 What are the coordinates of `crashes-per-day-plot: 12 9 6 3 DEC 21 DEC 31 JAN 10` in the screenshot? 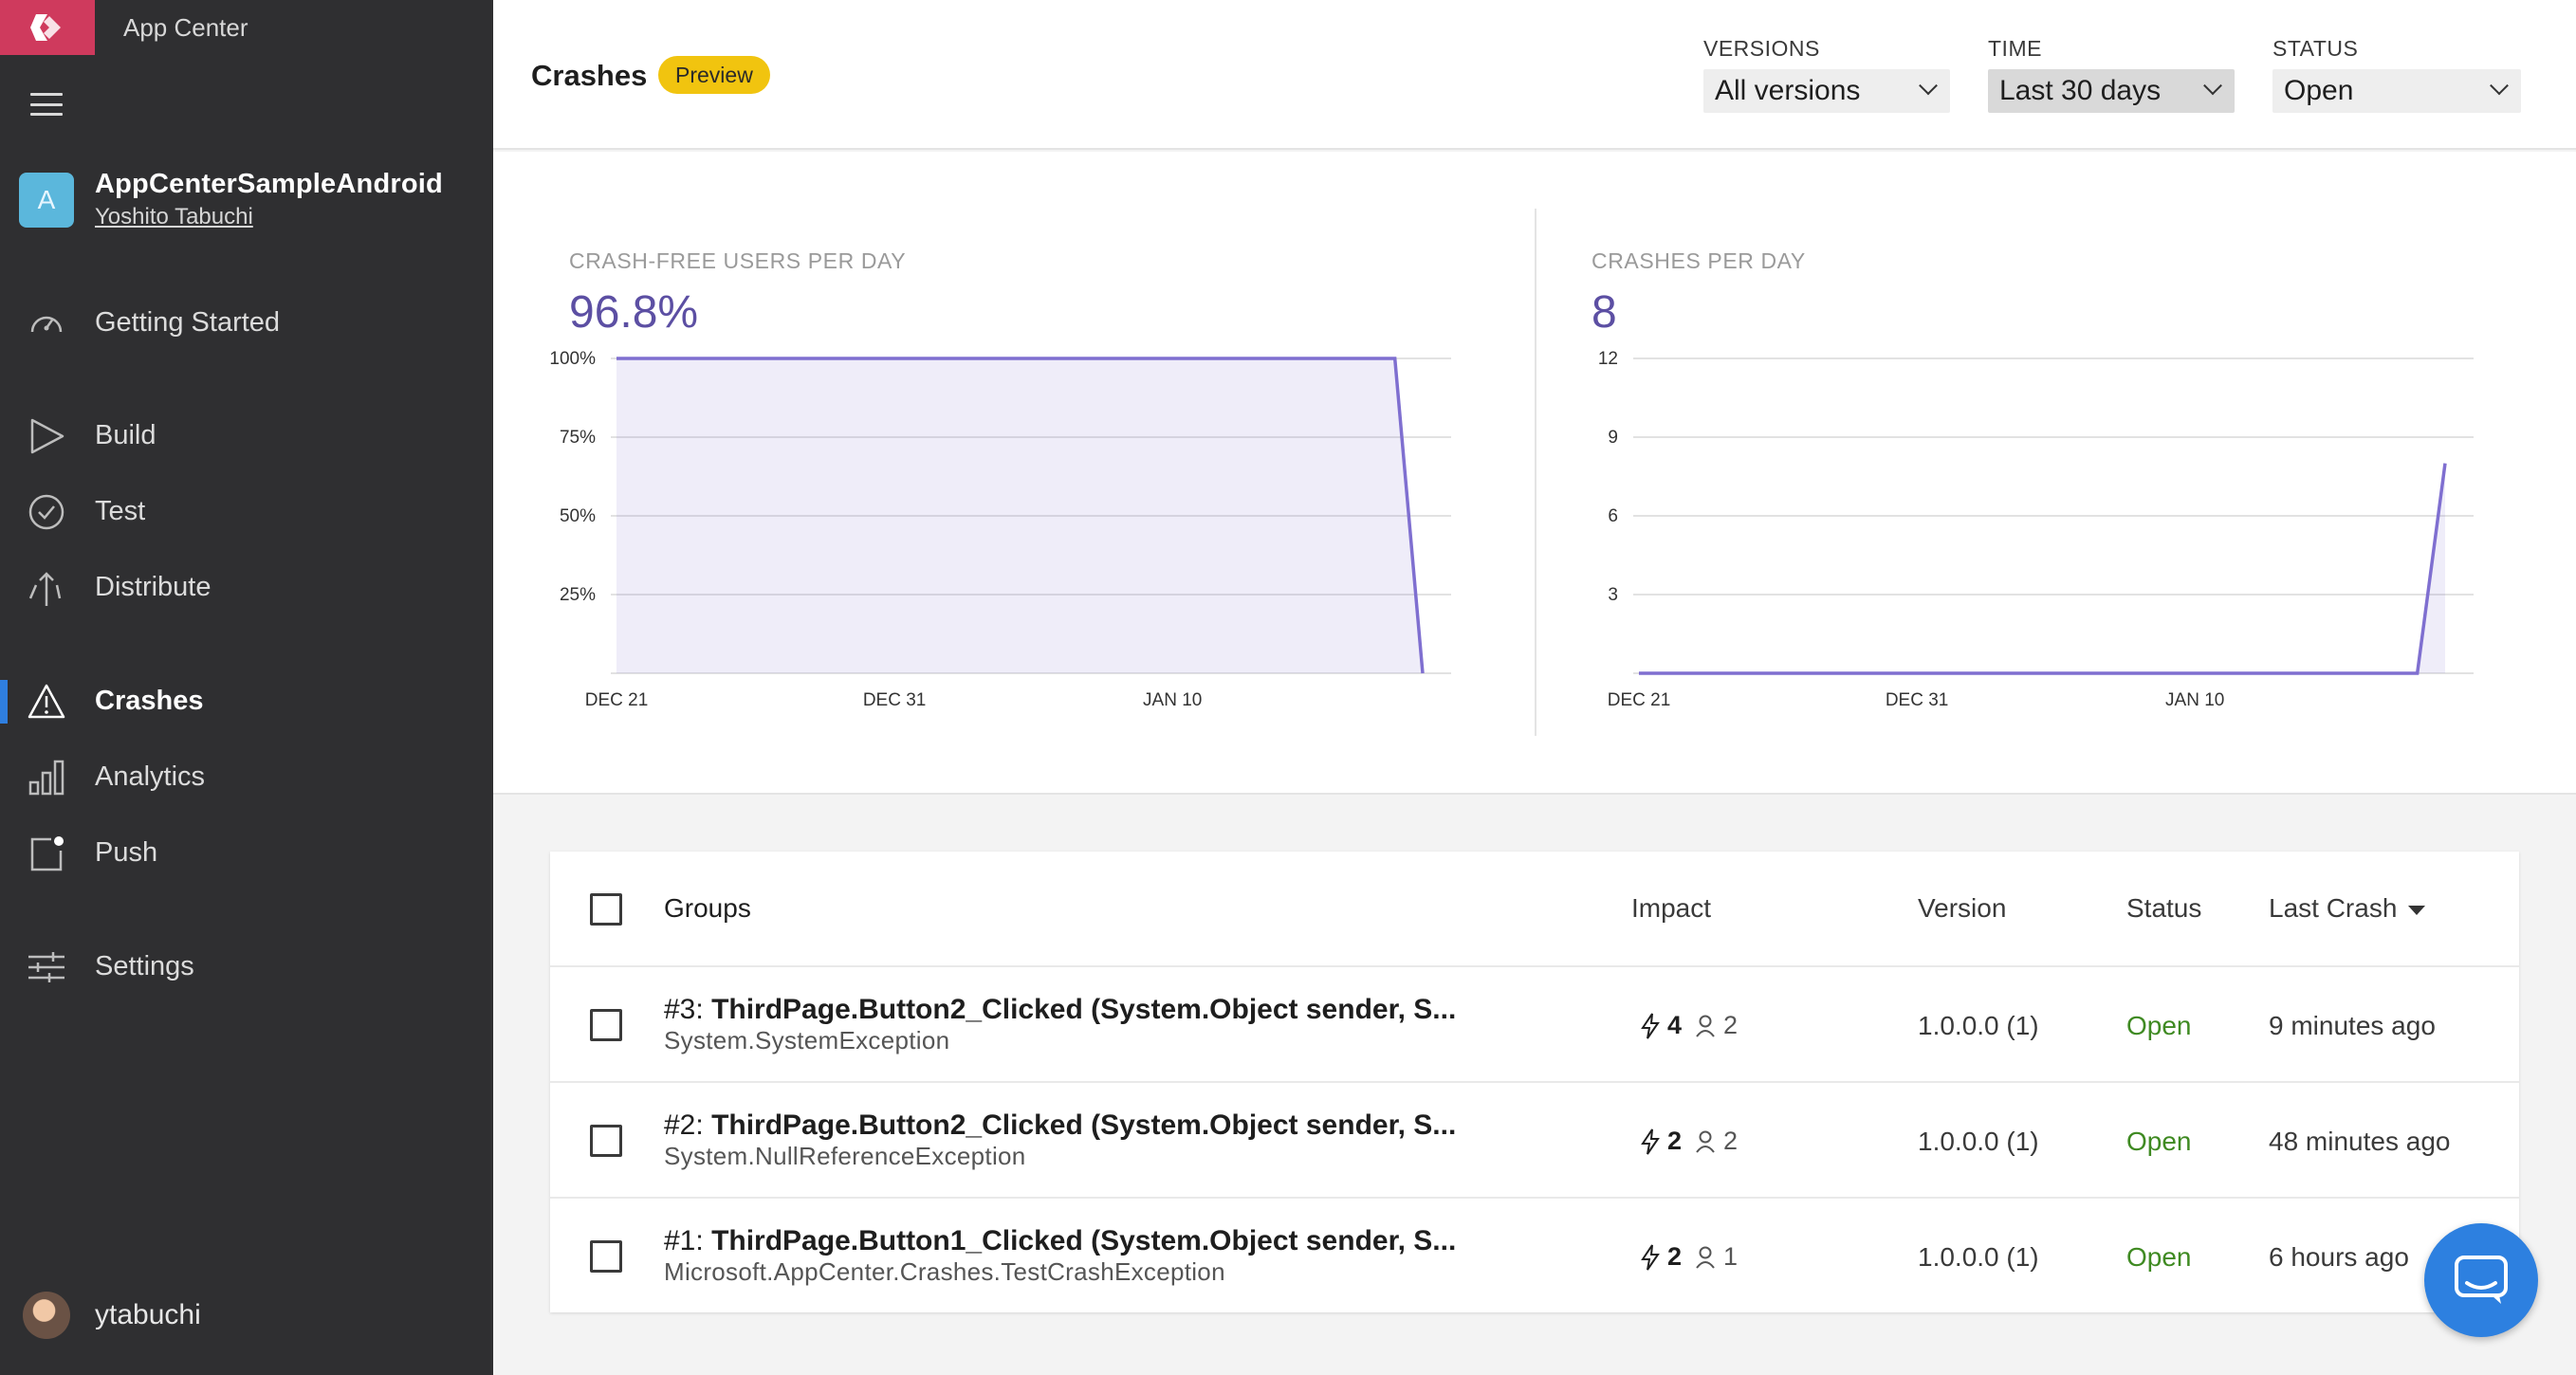 It's located at (2036, 529).